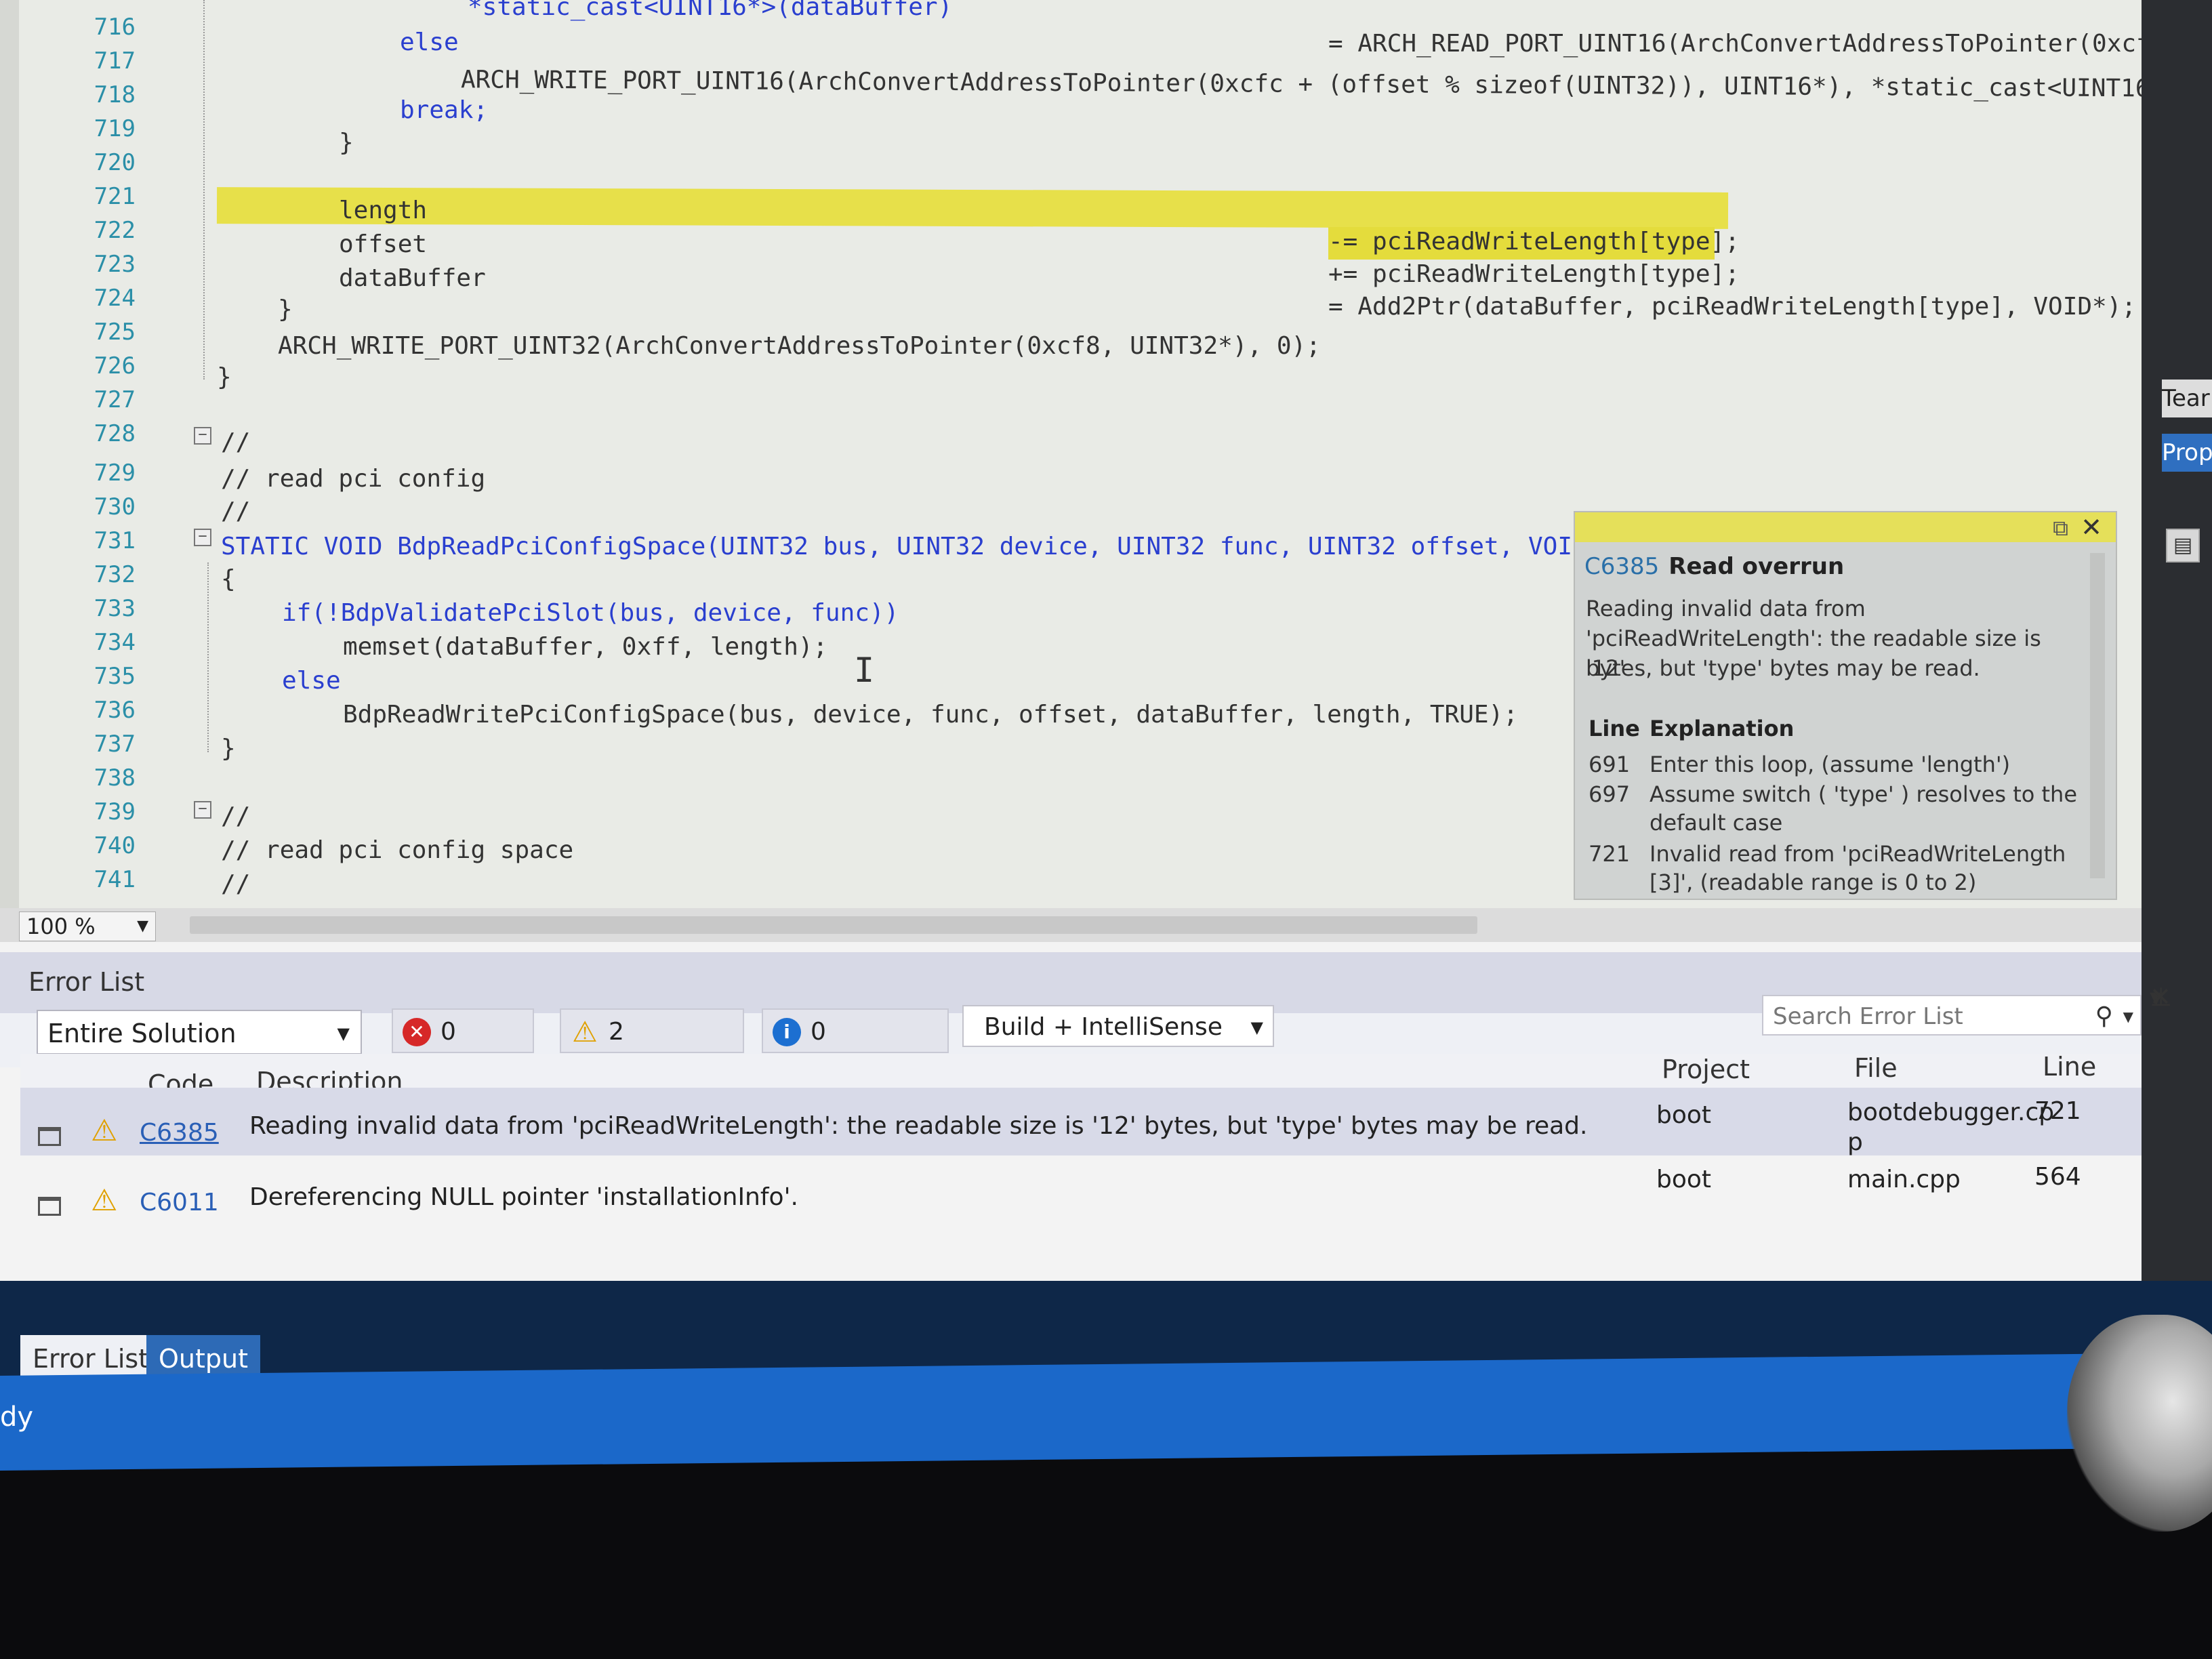 Image resolution: width=2212 pixels, height=1659 pixels. I want to click on line-number: 733, so click(115, 608).